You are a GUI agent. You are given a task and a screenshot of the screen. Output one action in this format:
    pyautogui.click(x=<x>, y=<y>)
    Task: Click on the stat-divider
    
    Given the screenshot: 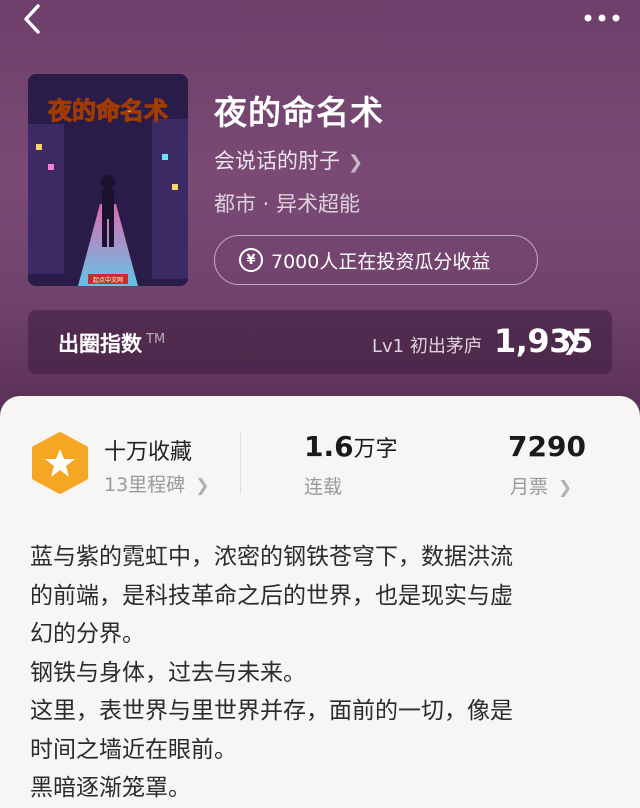 What is the action you would take?
    pyautogui.click(x=240, y=463)
    